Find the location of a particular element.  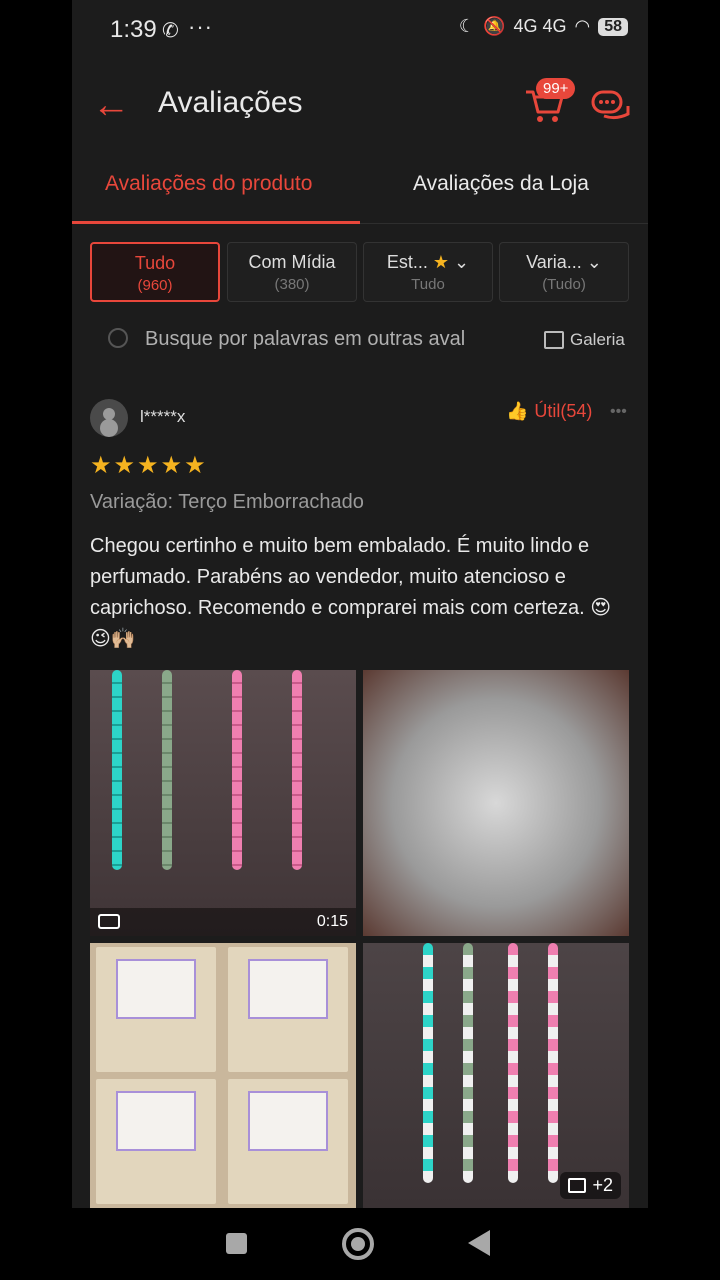

thumbs-up-icon: 👍 is located at coordinates (517, 411).